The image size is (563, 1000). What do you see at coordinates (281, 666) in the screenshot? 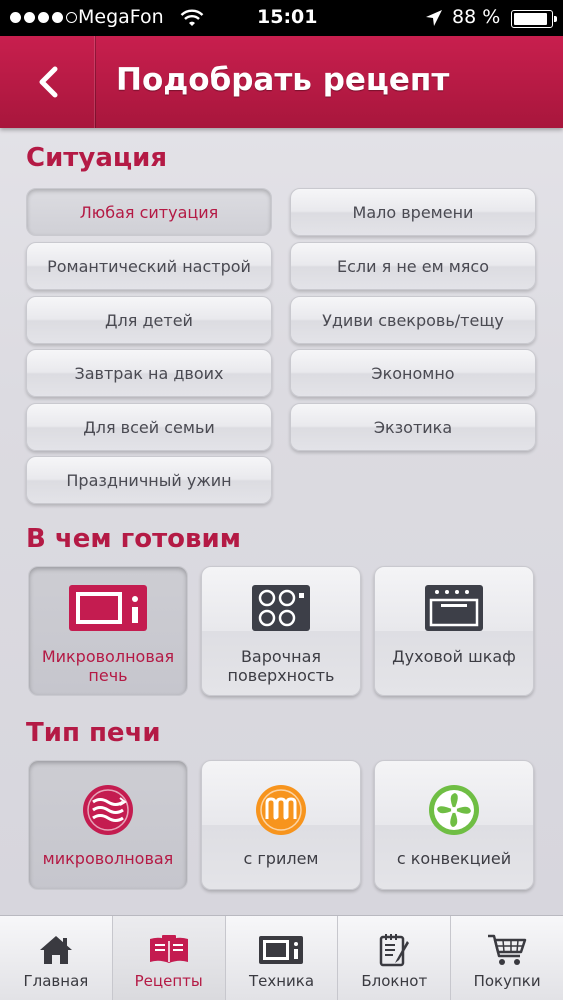
I see `appliance-cooktop-label: Варочная поверхность` at bounding box center [281, 666].